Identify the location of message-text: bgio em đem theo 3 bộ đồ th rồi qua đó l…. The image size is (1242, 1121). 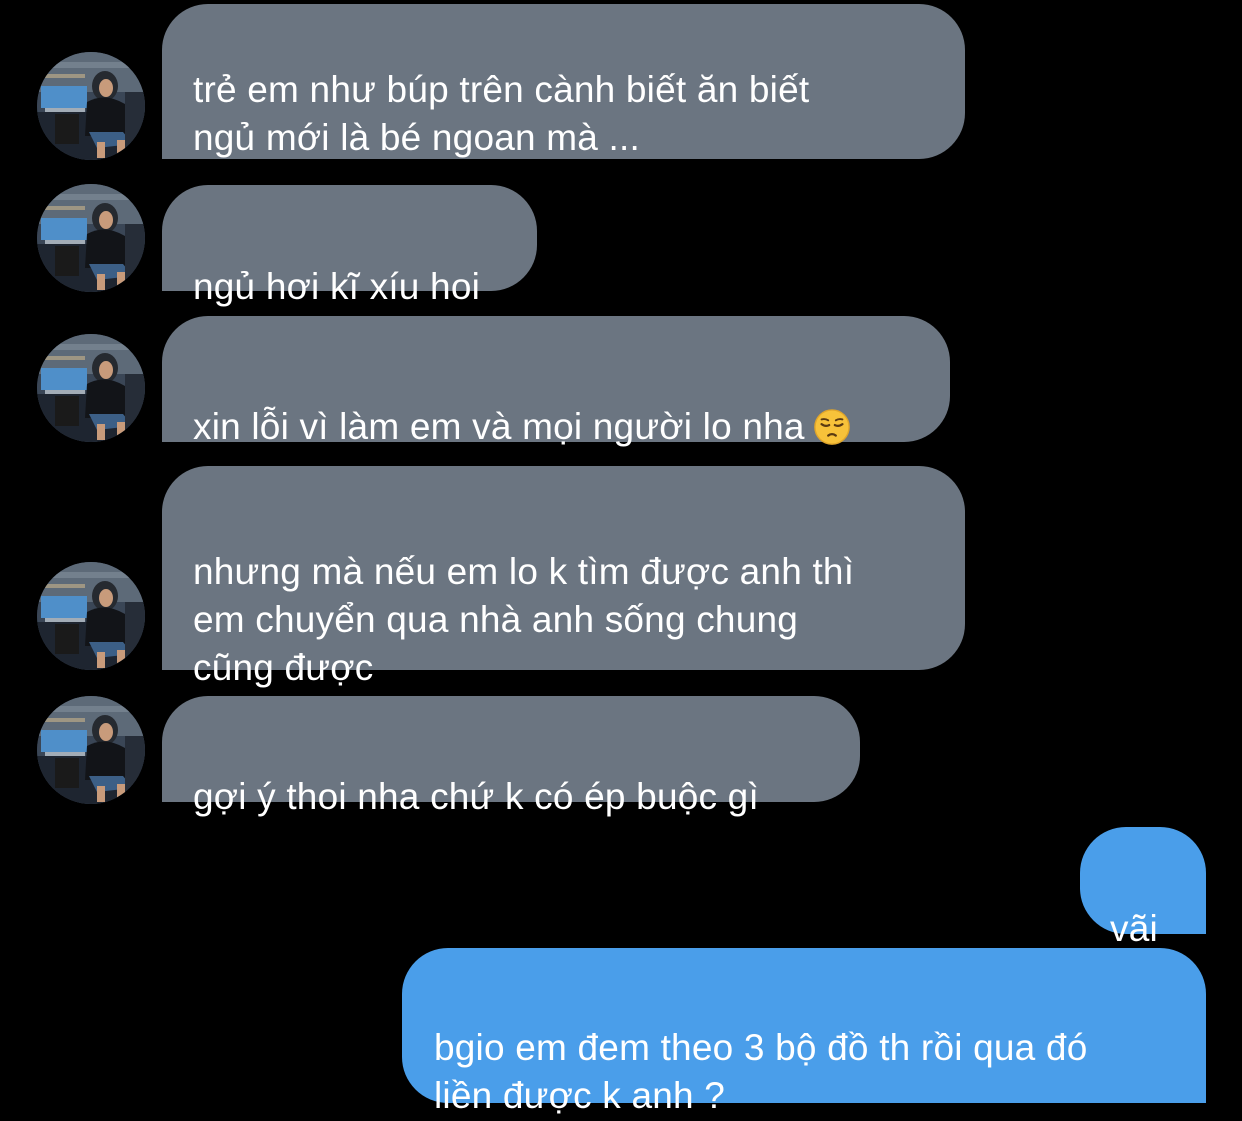
(761, 1071).